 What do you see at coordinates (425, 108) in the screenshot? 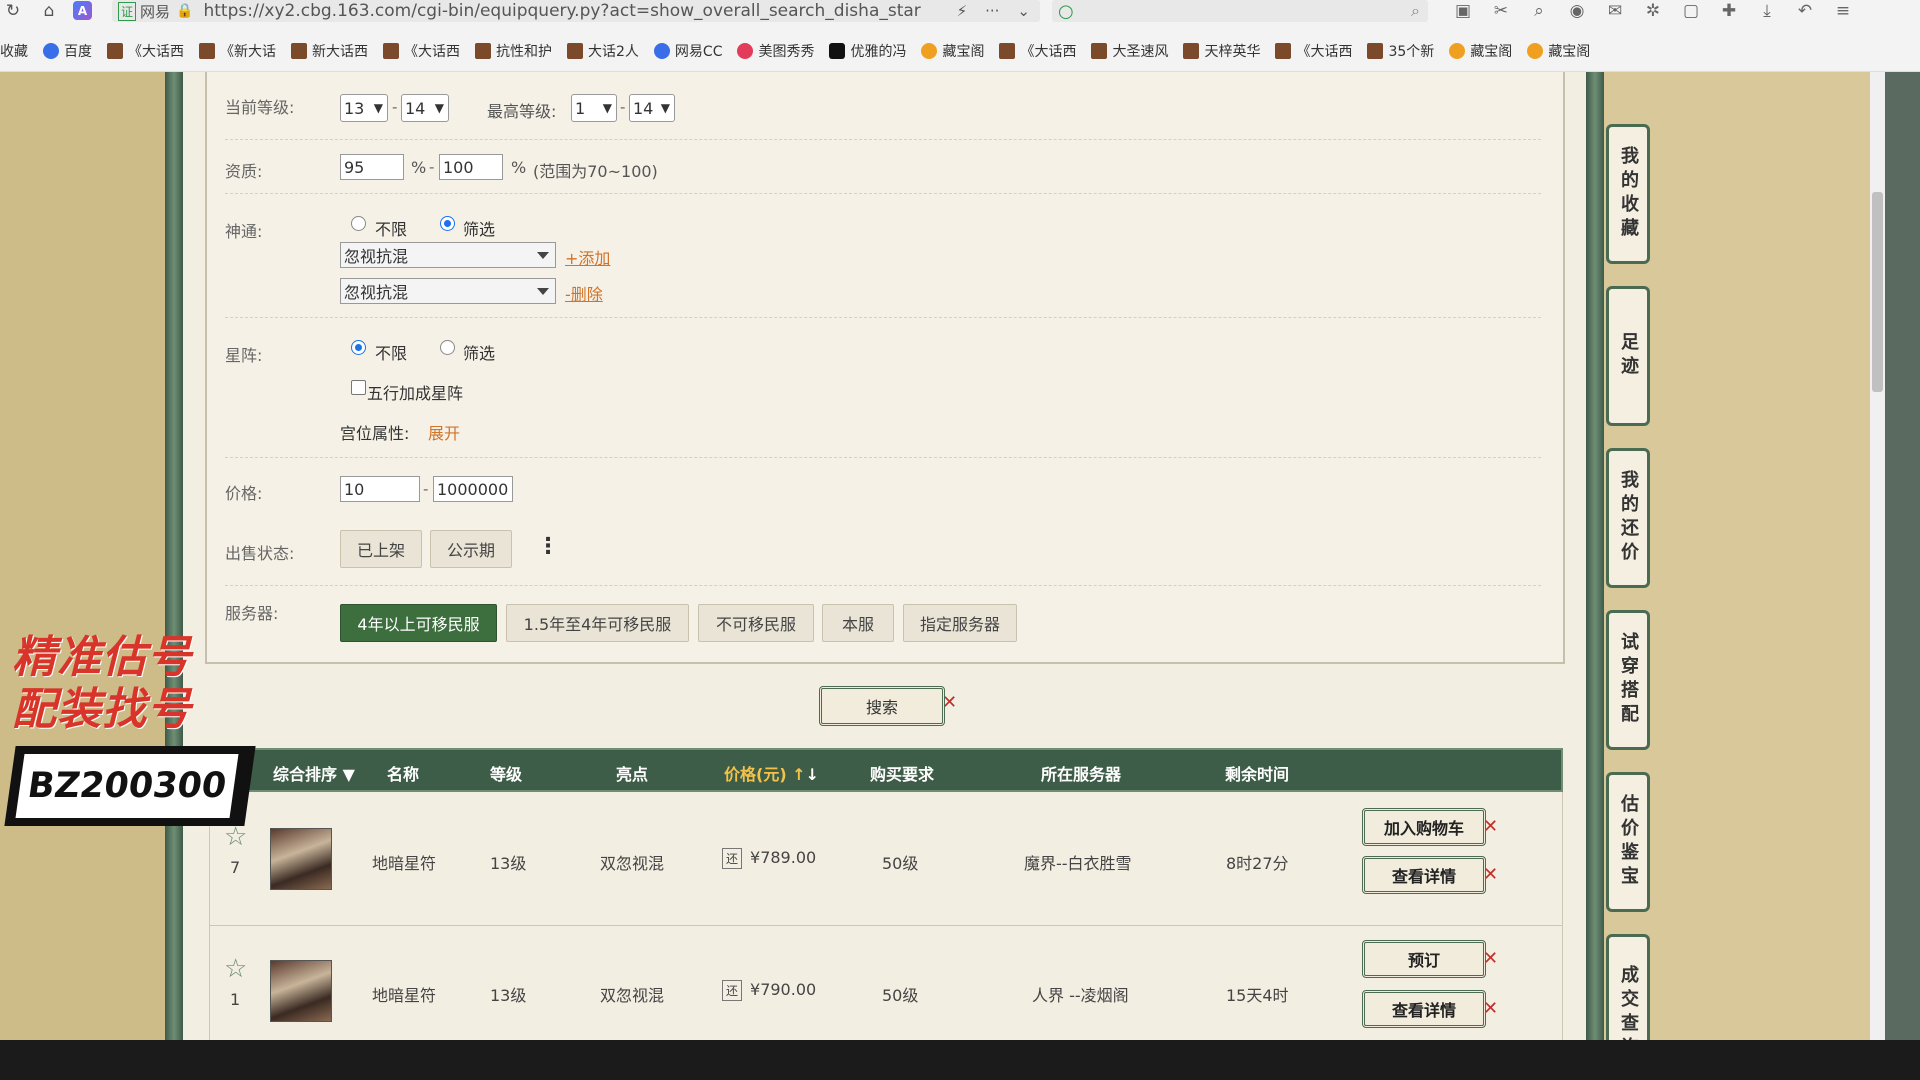
I see `level-max-select: 14 ▼` at bounding box center [425, 108].